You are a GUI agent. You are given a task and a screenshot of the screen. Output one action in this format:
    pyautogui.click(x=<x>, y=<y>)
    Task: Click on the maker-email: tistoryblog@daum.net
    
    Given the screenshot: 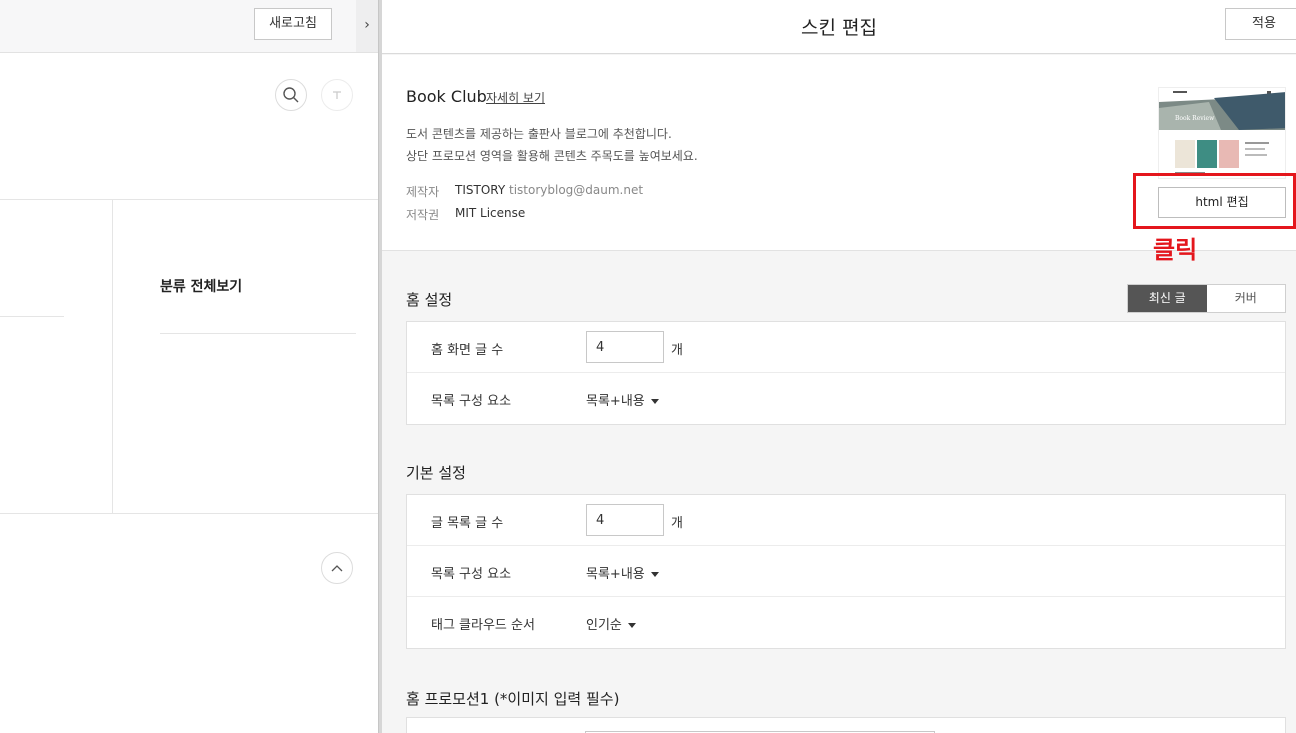 What is the action you would take?
    pyautogui.click(x=576, y=190)
    